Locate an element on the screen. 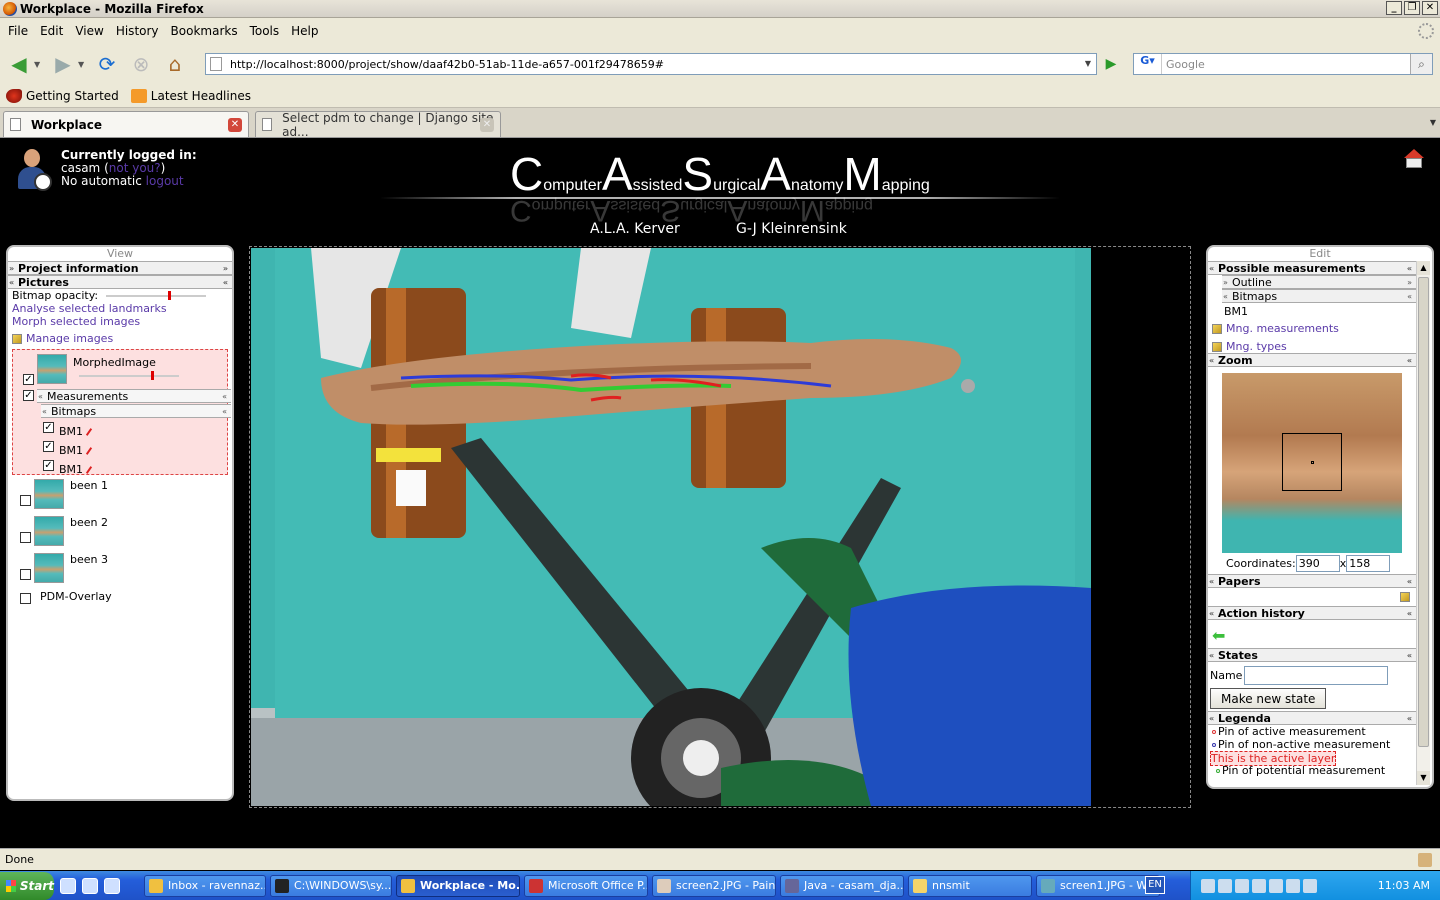  project-information-header: » Project information» is located at coordinates (120, 268).